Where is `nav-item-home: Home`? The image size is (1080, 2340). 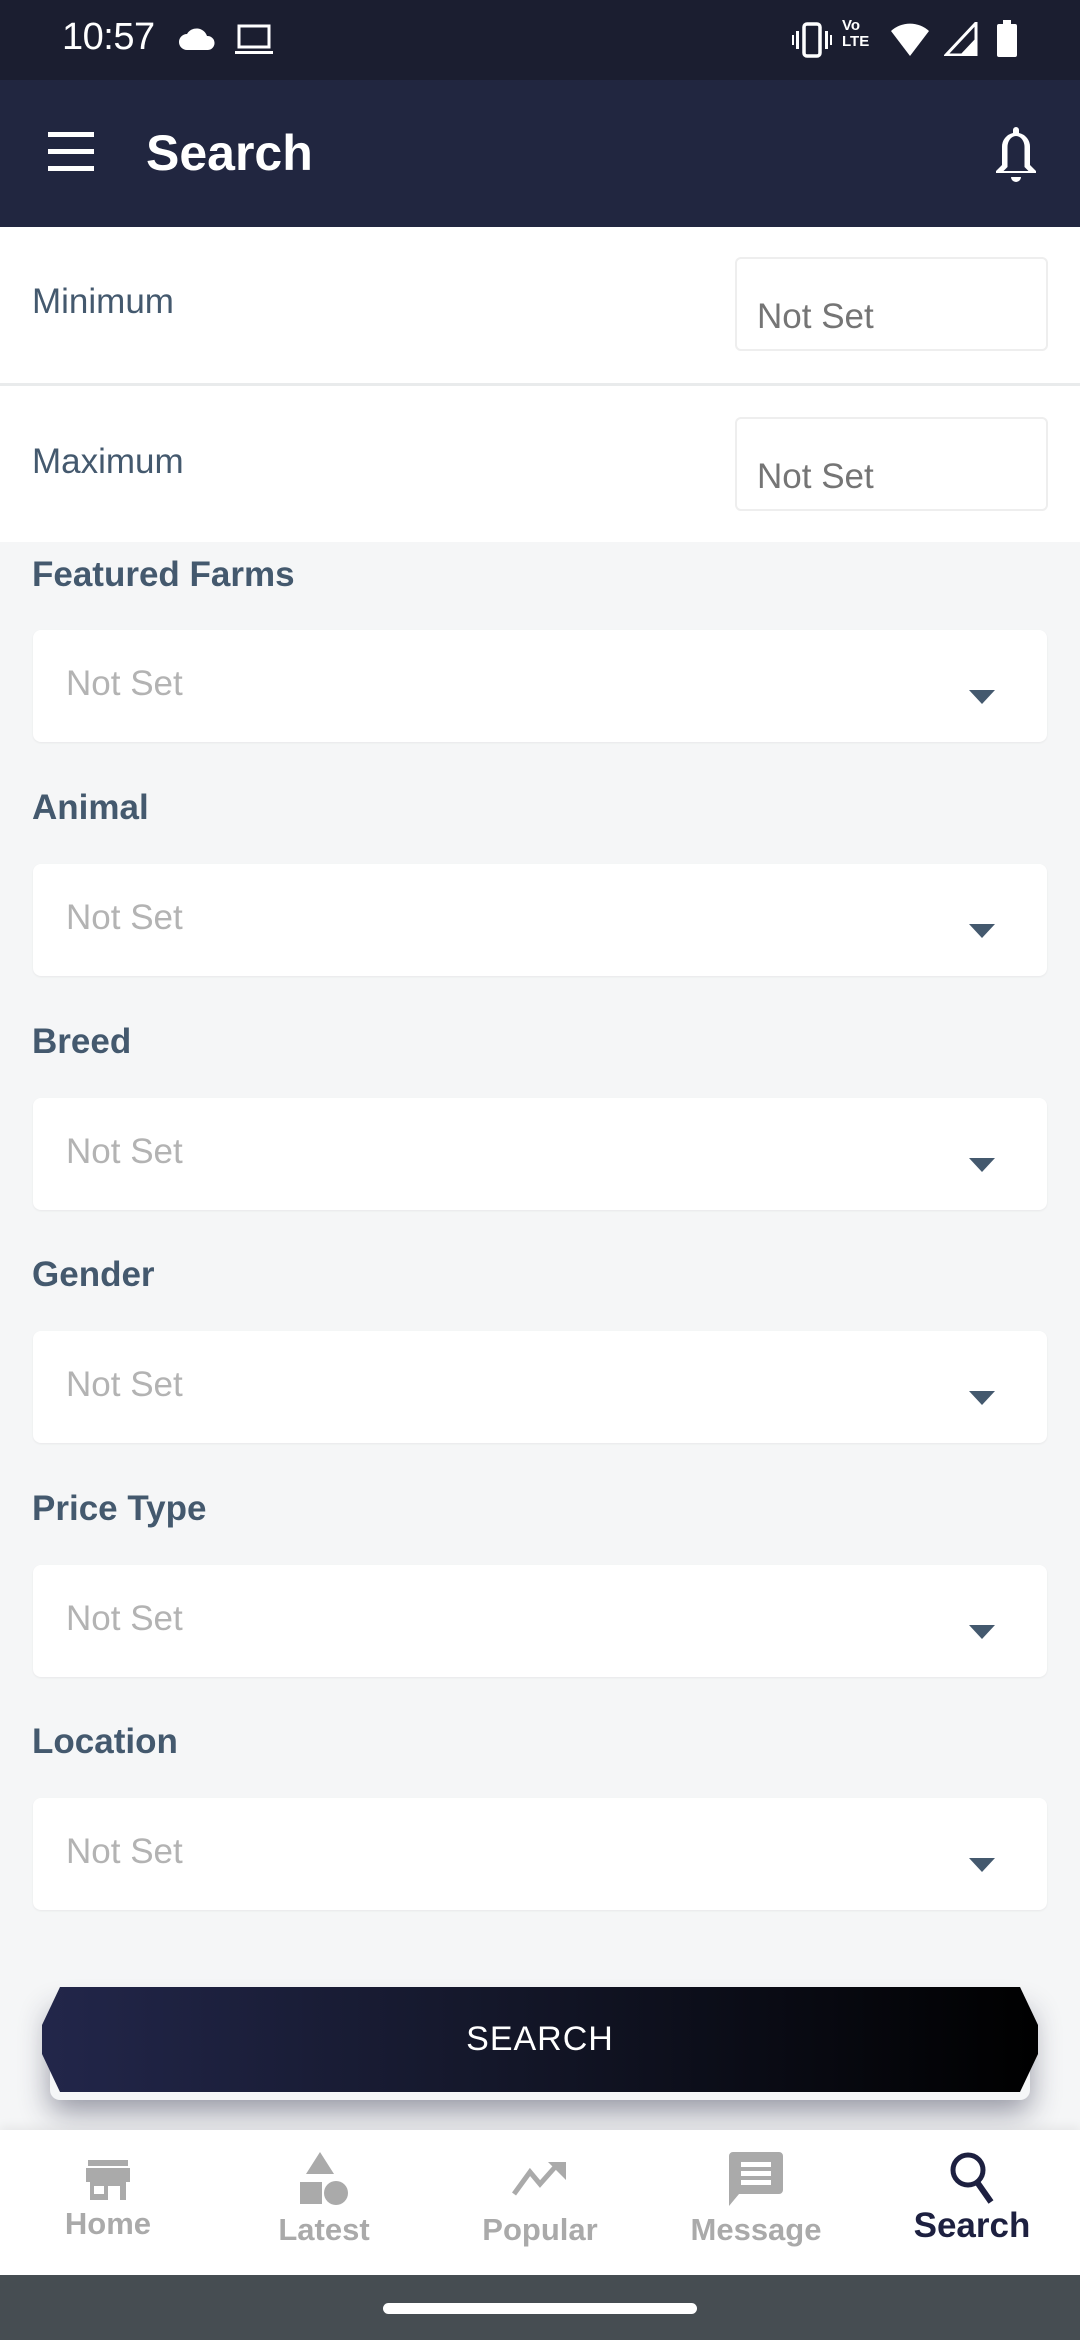 nav-item-home: Home is located at coordinates (108, 2202).